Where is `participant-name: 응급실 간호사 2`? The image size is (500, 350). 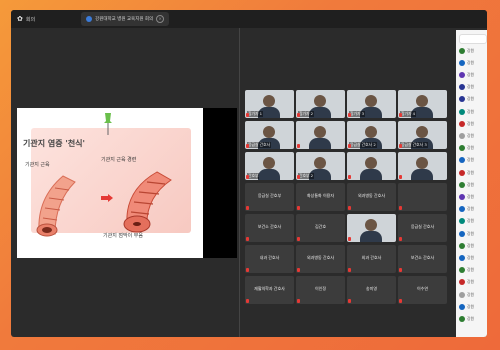 participant-name: 응급실 간호사 2 is located at coordinates (363, 145).